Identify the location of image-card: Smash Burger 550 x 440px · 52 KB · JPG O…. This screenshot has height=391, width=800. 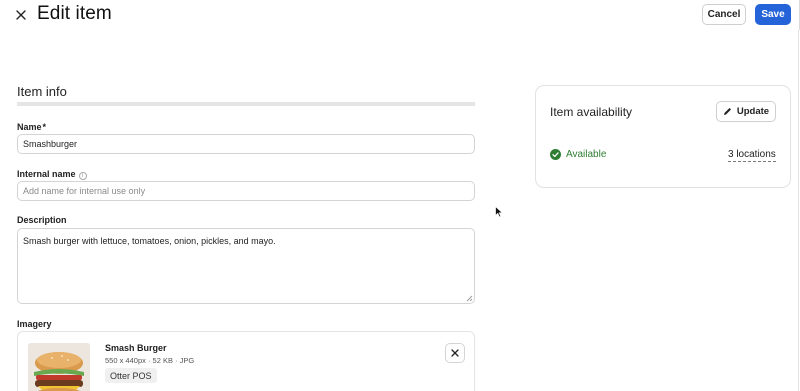
(246, 361).